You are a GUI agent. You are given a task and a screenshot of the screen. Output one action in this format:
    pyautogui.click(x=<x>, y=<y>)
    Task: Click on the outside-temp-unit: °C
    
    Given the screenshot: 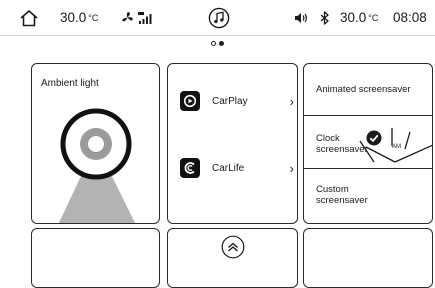 What is the action you would take?
    pyautogui.click(x=93, y=17)
    